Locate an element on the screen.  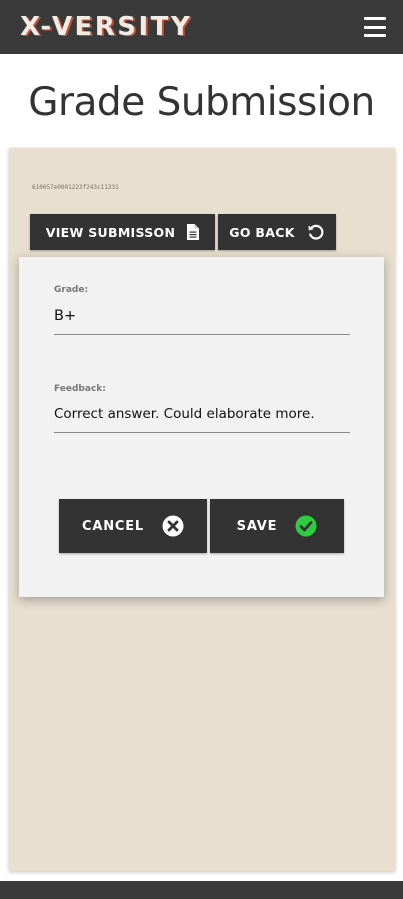
submission-id: 610057e0001223f243c11331 is located at coordinates (75, 187).